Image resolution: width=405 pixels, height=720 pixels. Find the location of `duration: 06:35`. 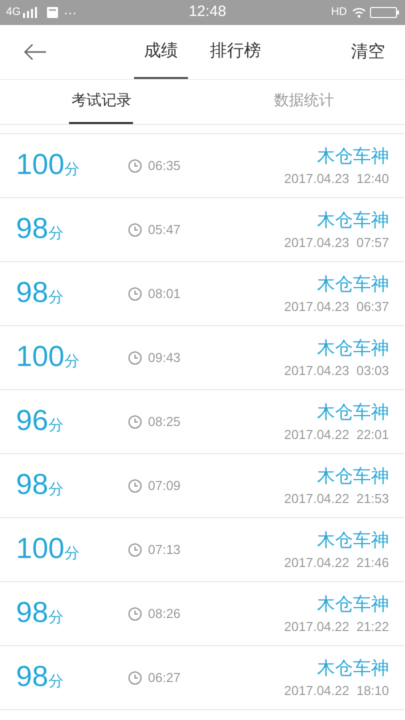

duration: 06:35 is located at coordinates (164, 165).